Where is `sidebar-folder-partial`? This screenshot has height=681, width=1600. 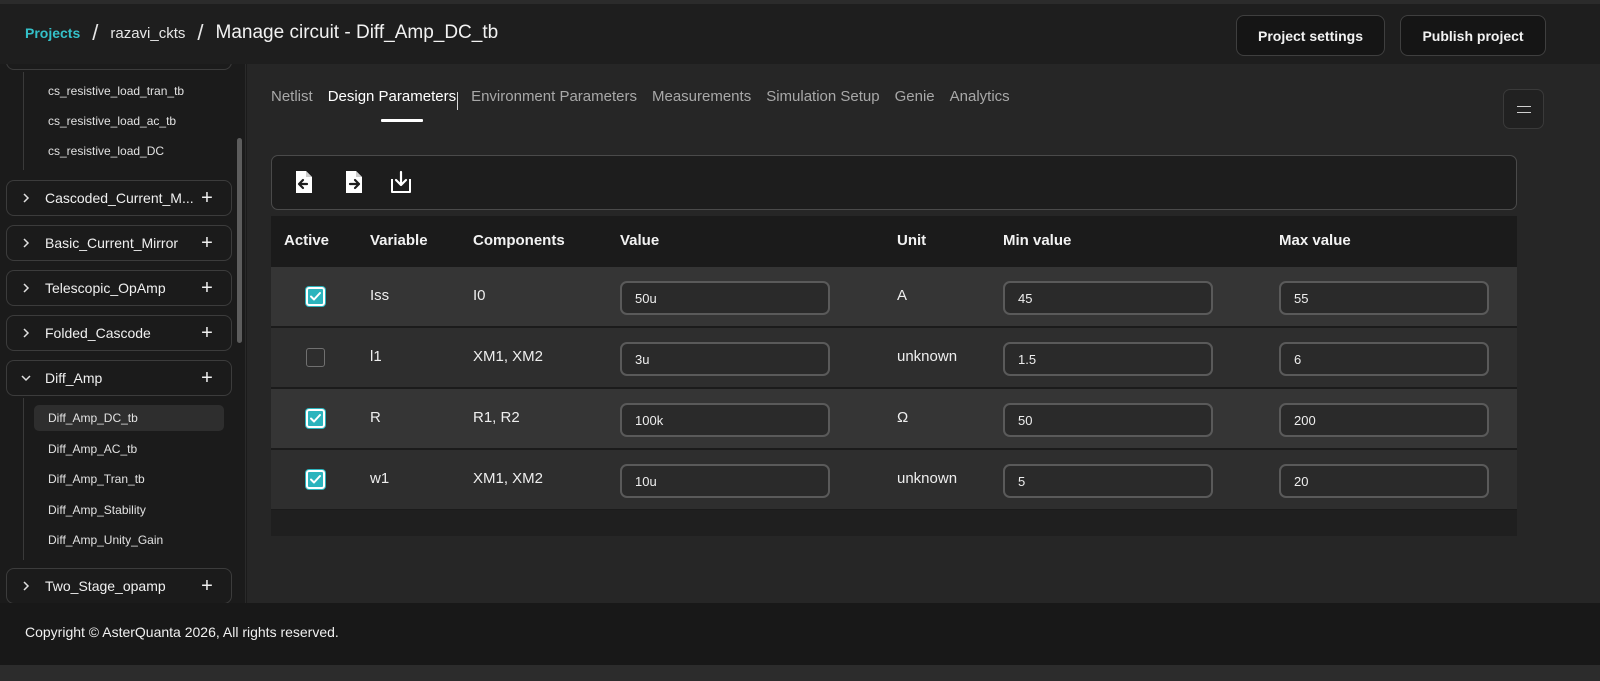
sidebar-folder-partial is located at coordinates (119, 67).